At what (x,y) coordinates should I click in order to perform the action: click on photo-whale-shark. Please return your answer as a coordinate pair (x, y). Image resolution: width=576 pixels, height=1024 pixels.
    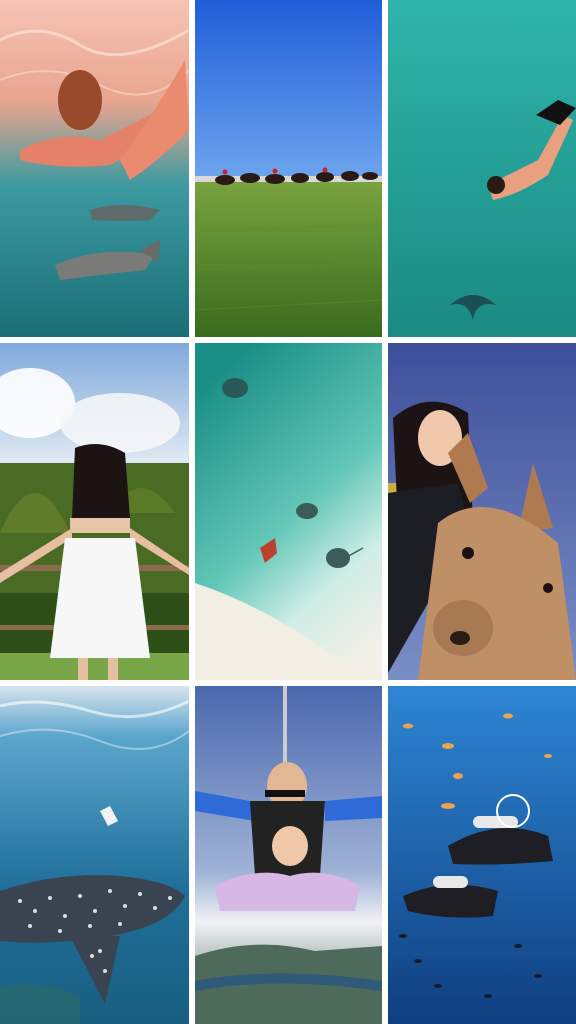
    Looking at the image, I should click on (94, 855).